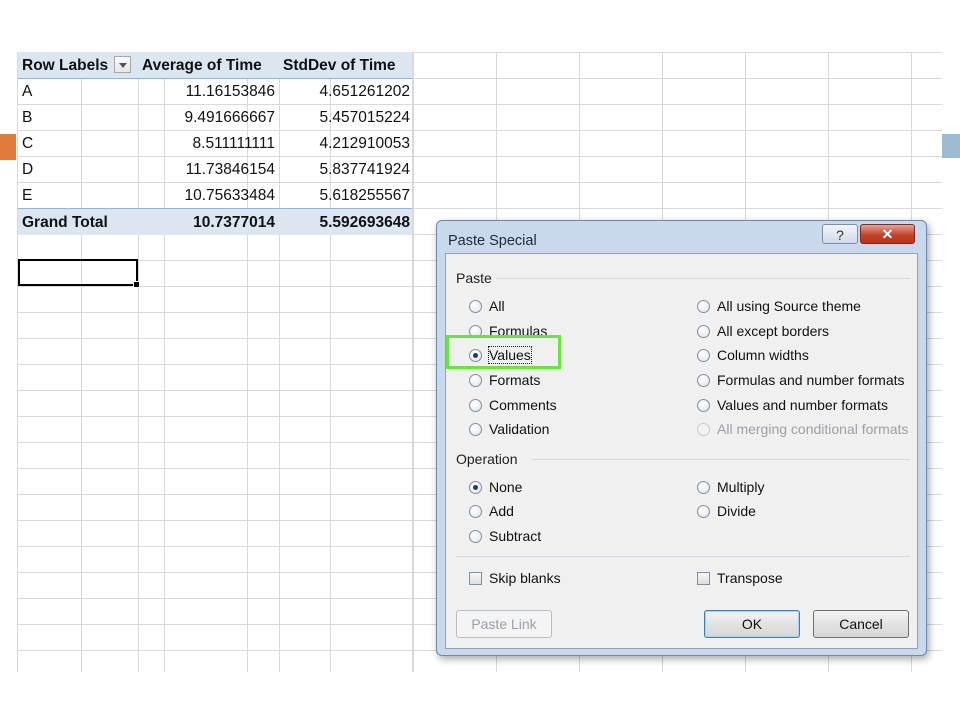 Image resolution: width=960 pixels, height=720 pixels. What do you see at coordinates (487, 459) in the screenshot?
I see `operation-group-label: Operation` at bounding box center [487, 459].